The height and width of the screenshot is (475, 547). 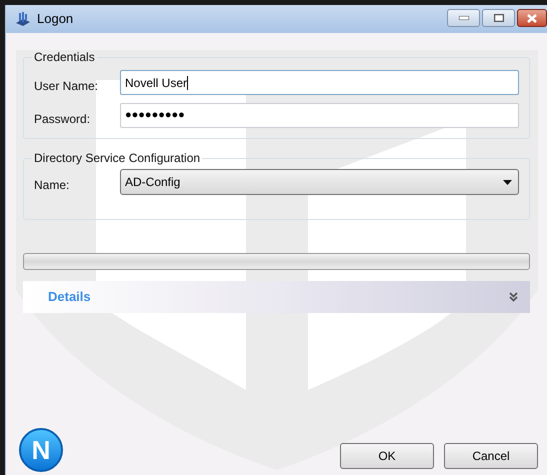 What do you see at coordinates (23, 19) in the screenshot?
I see `app-icon` at bounding box center [23, 19].